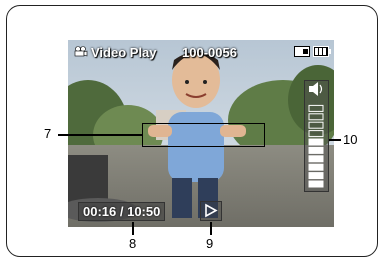 This screenshot has width=383, height=260. Describe the element at coordinates (350, 139) in the screenshot. I see `callout-10: 10` at that location.